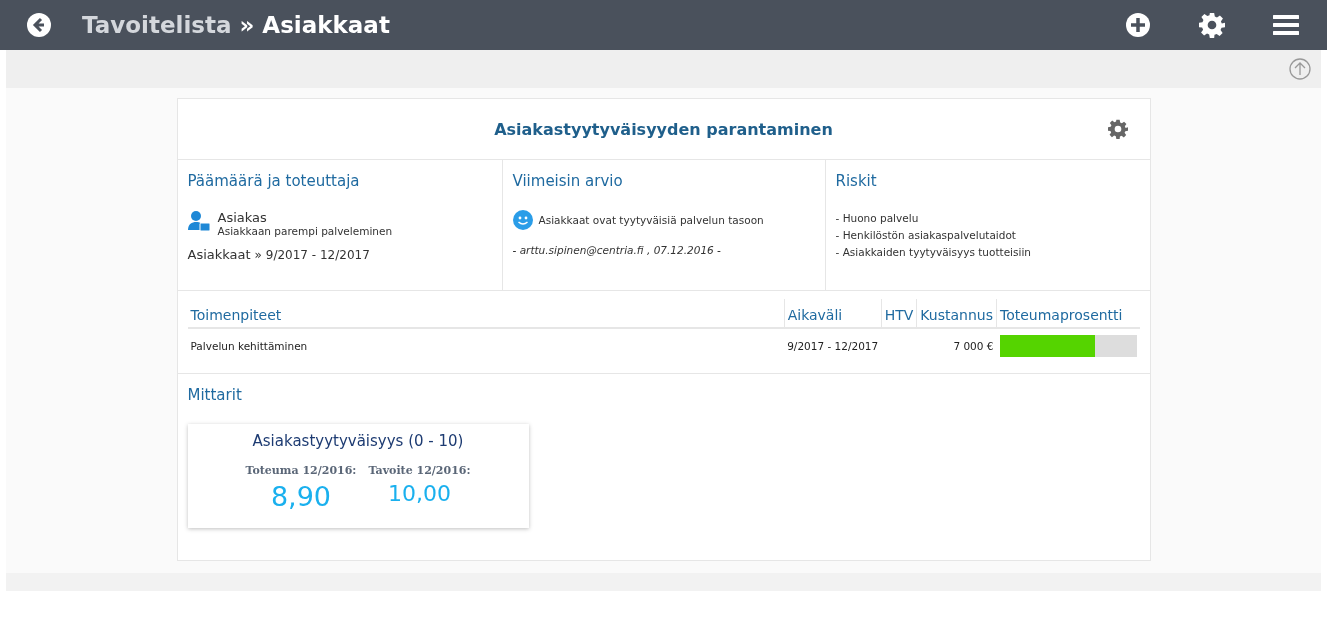 This screenshot has width=1327, height=619. Describe the element at coordinates (198, 221) in the screenshot. I see `user-icon` at that location.